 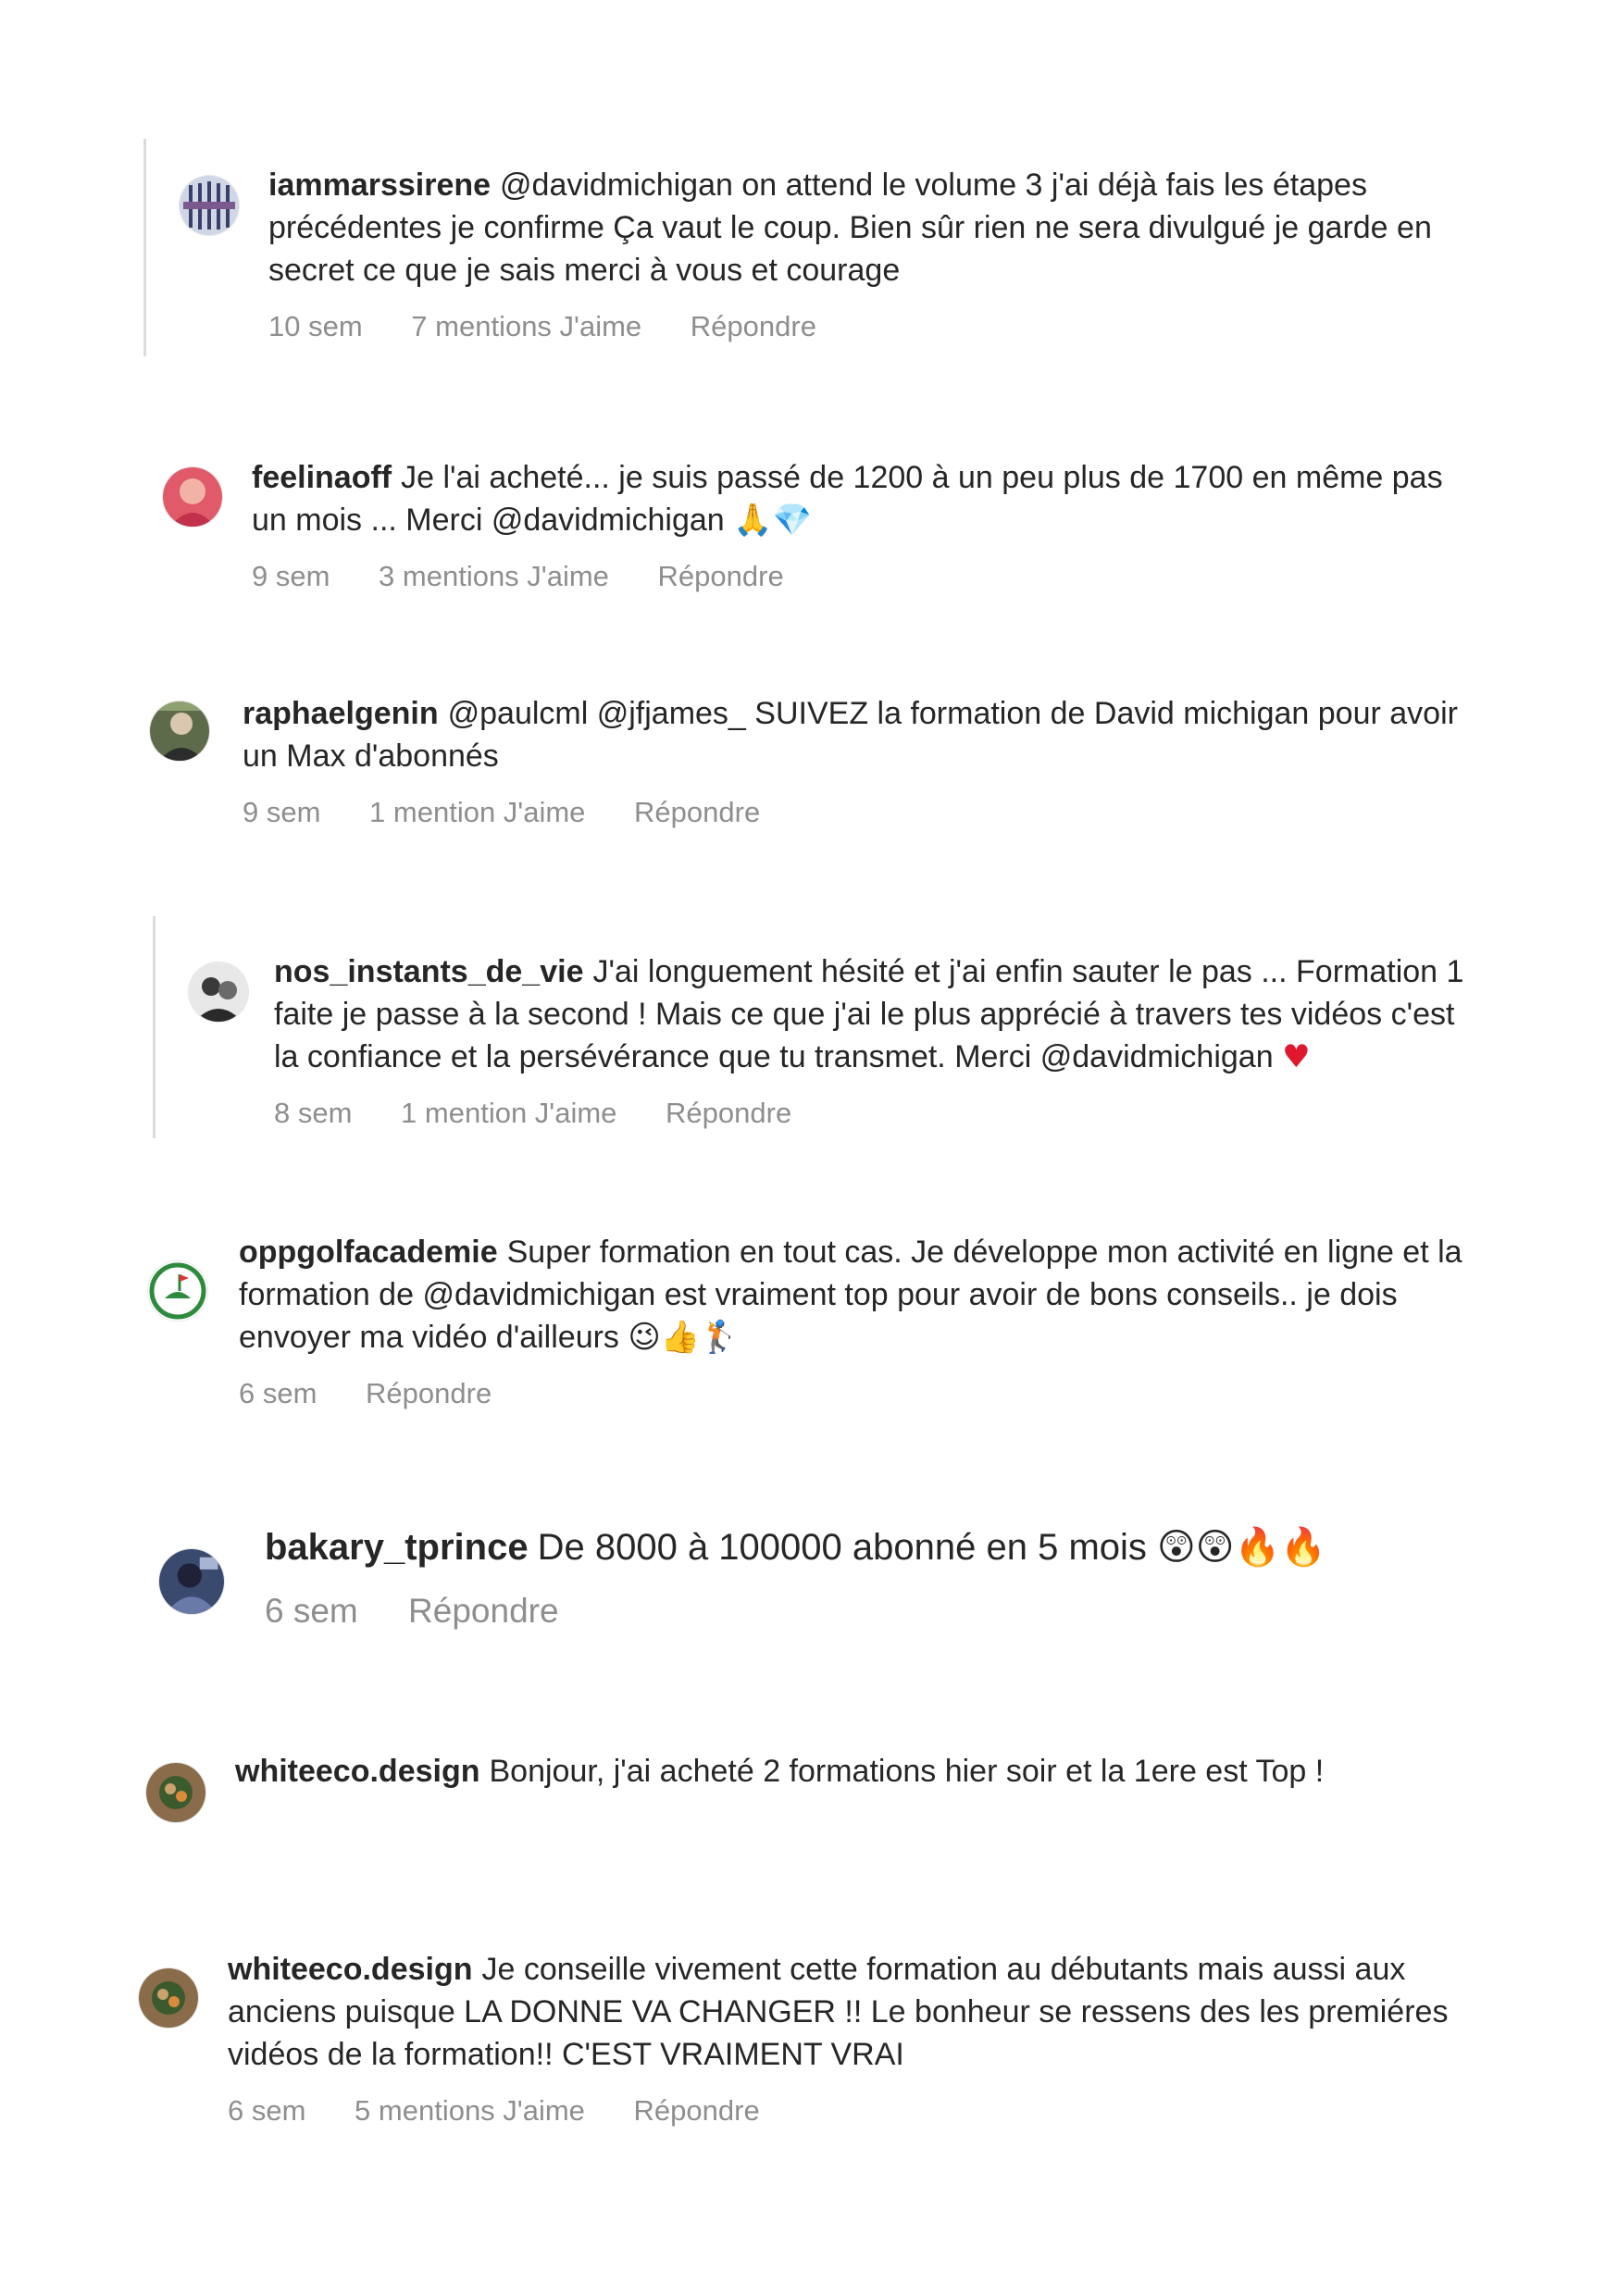 I want to click on username-link: iammarssirene, so click(x=379, y=186).